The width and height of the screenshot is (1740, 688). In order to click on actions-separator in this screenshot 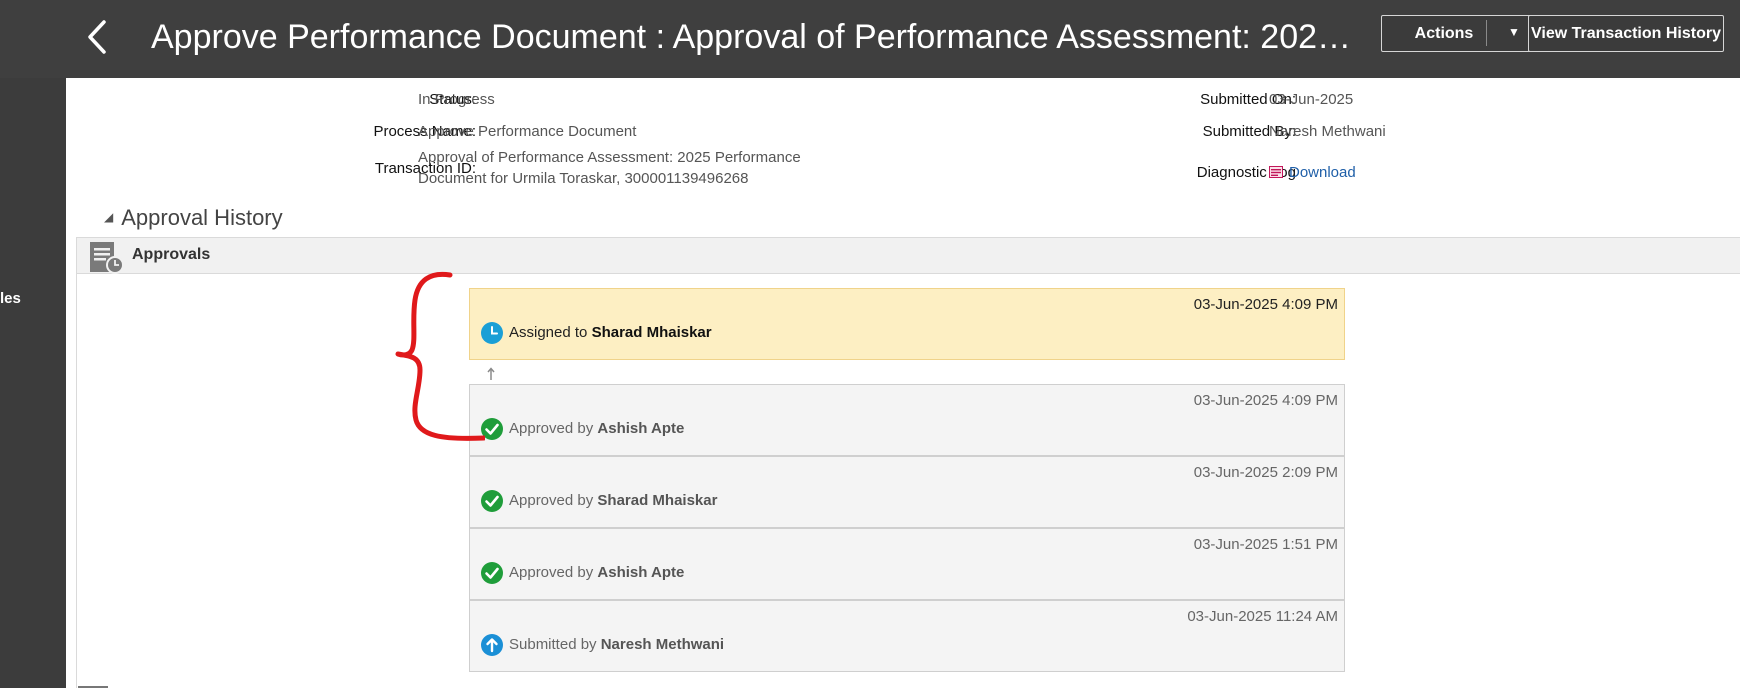, I will do `click(1486, 33)`.